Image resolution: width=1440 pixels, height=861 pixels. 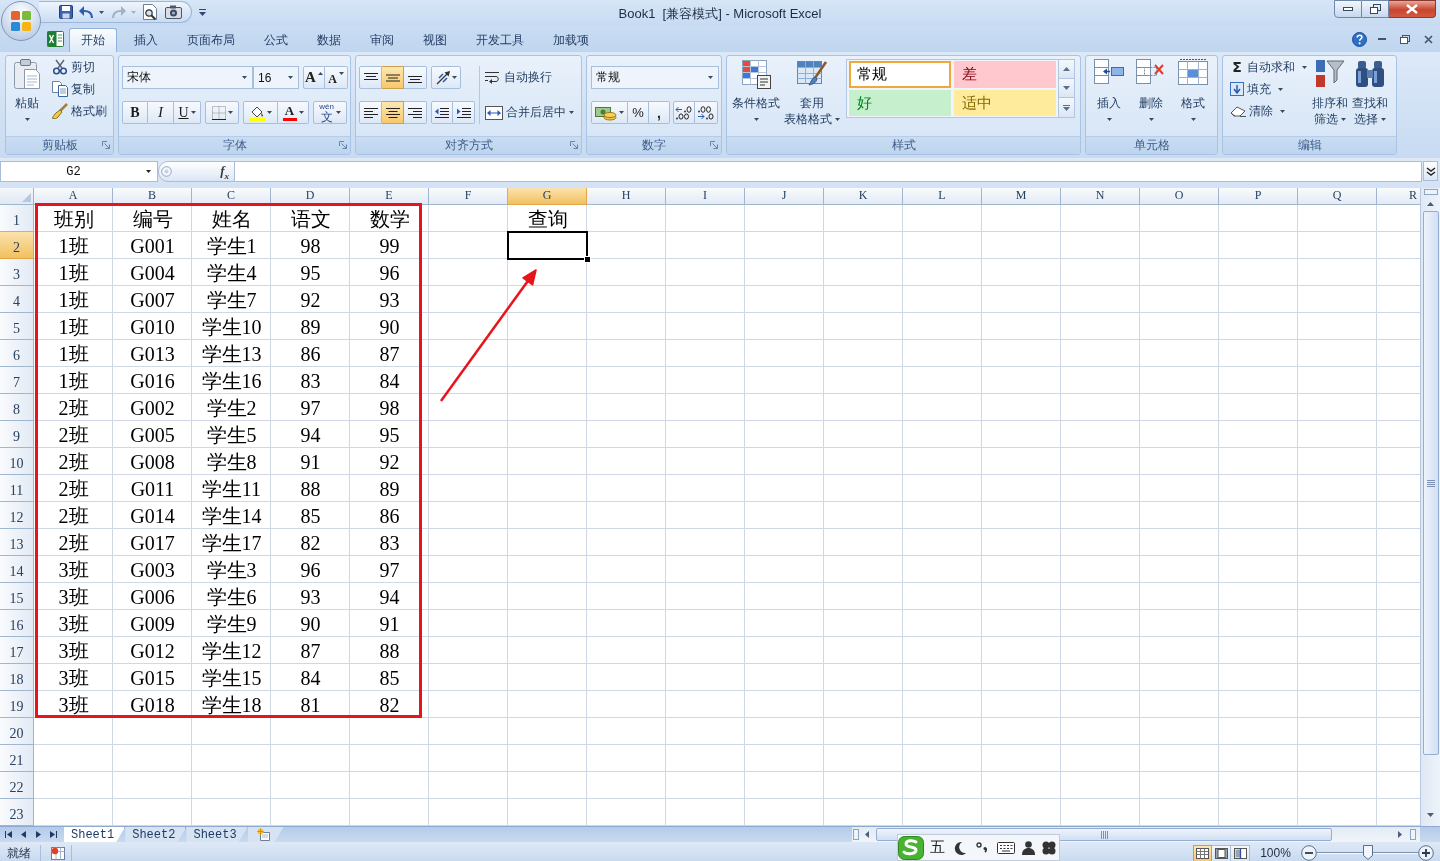 What do you see at coordinates (95, 834) in the screenshot?
I see `sheet-tab: Sheet1` at bounding box center [95, 834].